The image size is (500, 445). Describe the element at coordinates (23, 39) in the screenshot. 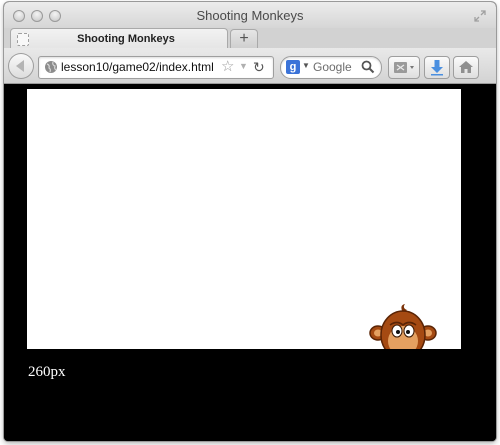

I see `blank-page-icon` at that location.